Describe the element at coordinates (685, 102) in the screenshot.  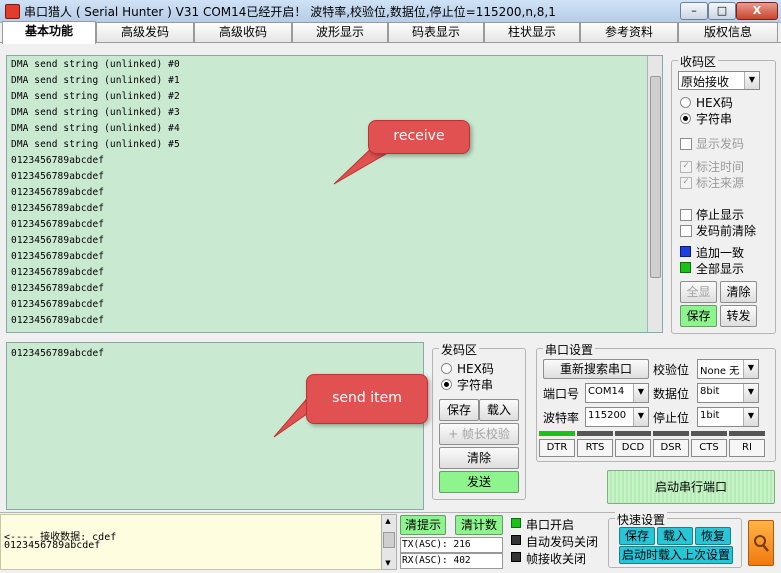
I see `recv-hex-radio` at that location.